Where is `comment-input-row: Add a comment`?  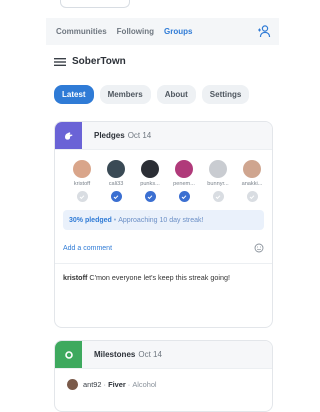
comment-input-row: Add a comment is located at coordinates (163, 248).